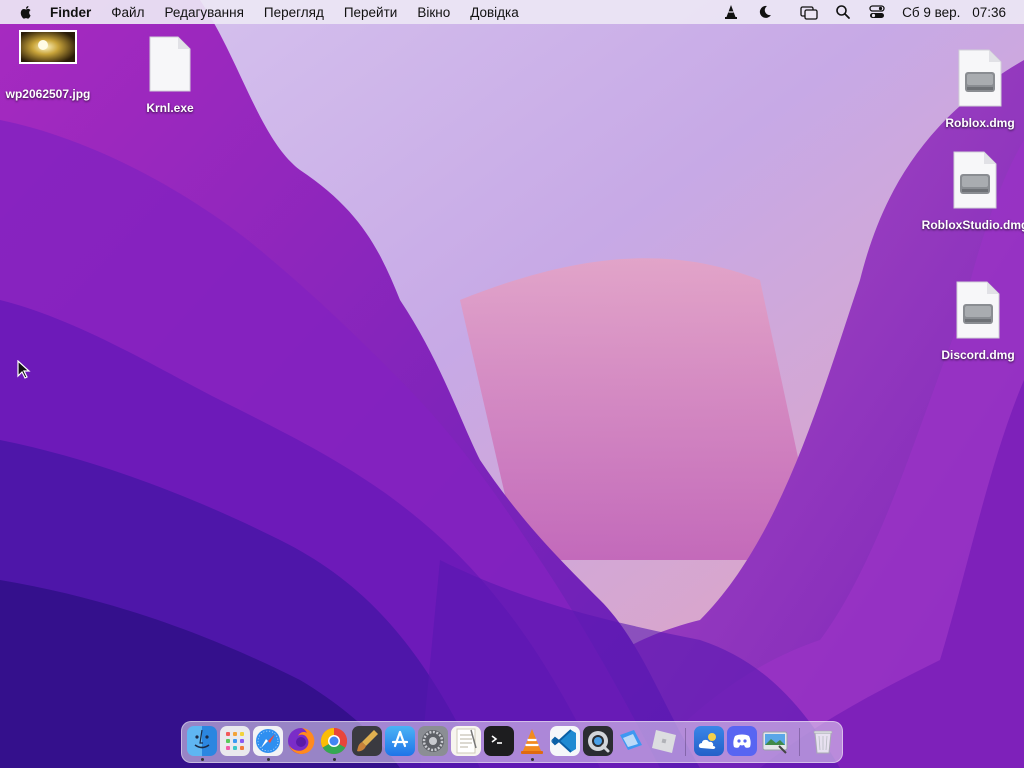 The image size is (1024, 768). What do you see at coordinates (48, 65) in the screenshot?
I see `desktop-item-wallpaper-jpg: wp2062507.jpg` at bounding box center [48, 65].